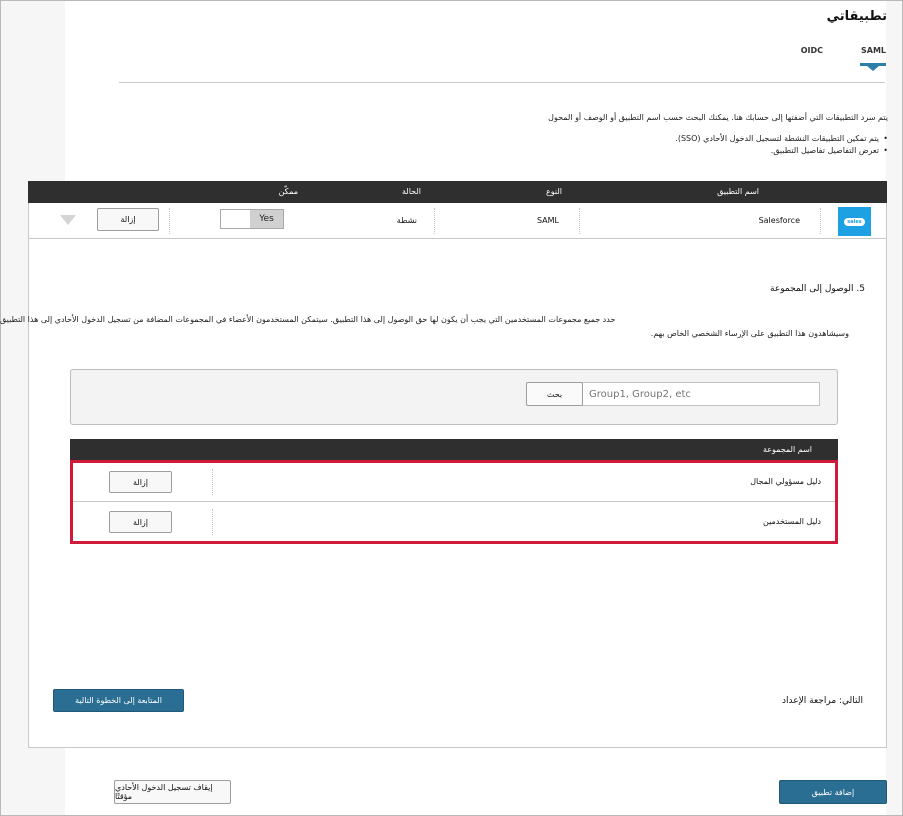 This screenshot has width=903, height=816. What do you see at coordinates (779, 220) in the screenshot?
I see `app-name: Salesforce` at bounding box center [779, 220].